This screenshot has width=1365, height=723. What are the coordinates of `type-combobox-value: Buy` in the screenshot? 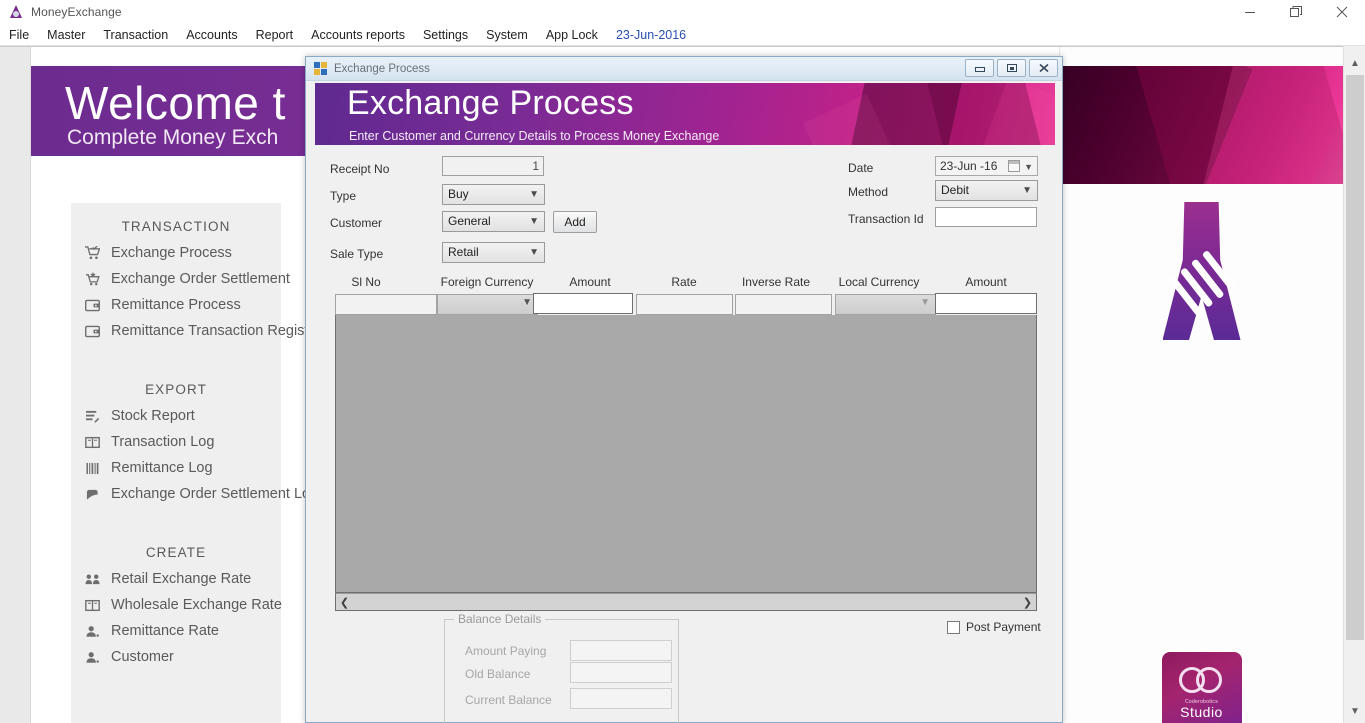 It's located at (458, 194).